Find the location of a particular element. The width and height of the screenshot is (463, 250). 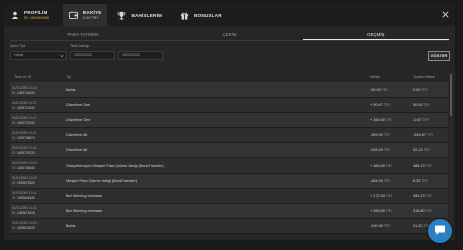

tab-deposit: PARA YATIRMA is located at coordinates (83, 35).